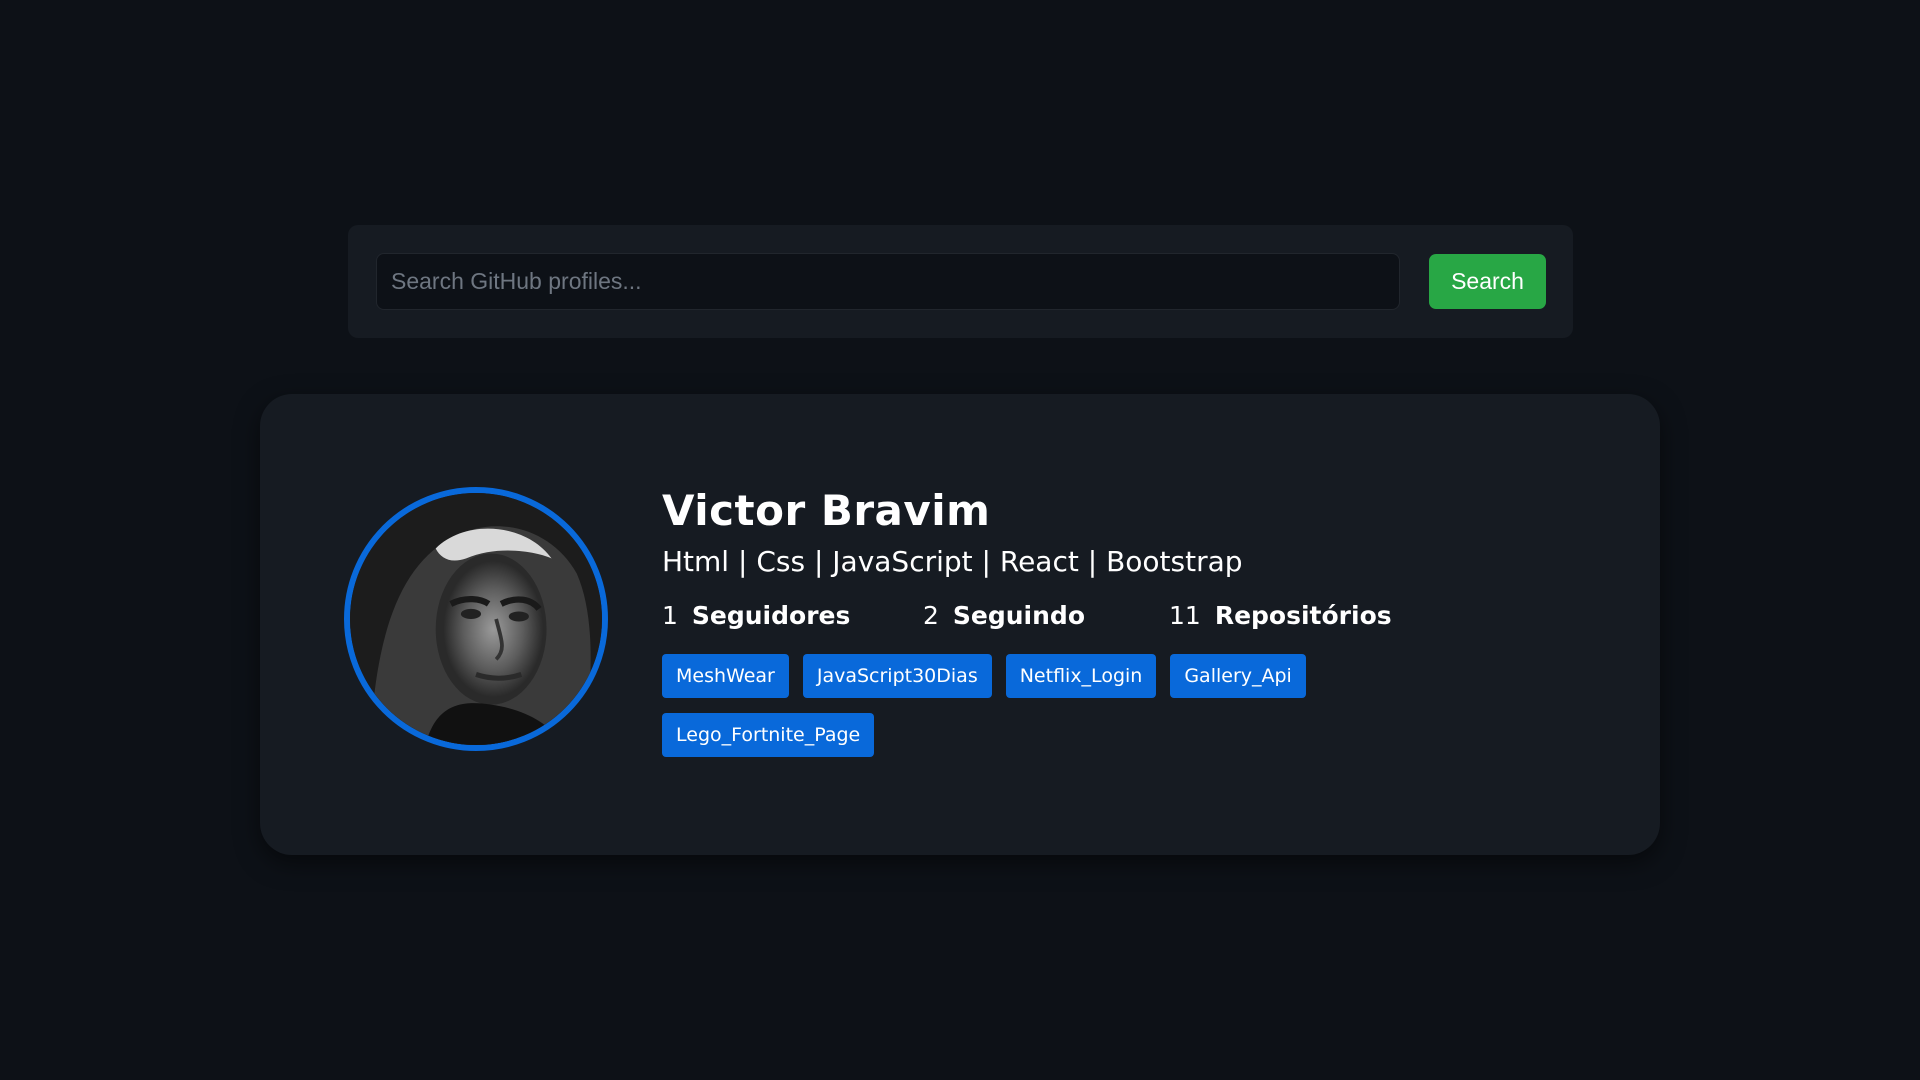 Image resolution: width=1920 pixels, height=1080 pixels. I want to click on following-label: Seguindo, so click(1018, 615).